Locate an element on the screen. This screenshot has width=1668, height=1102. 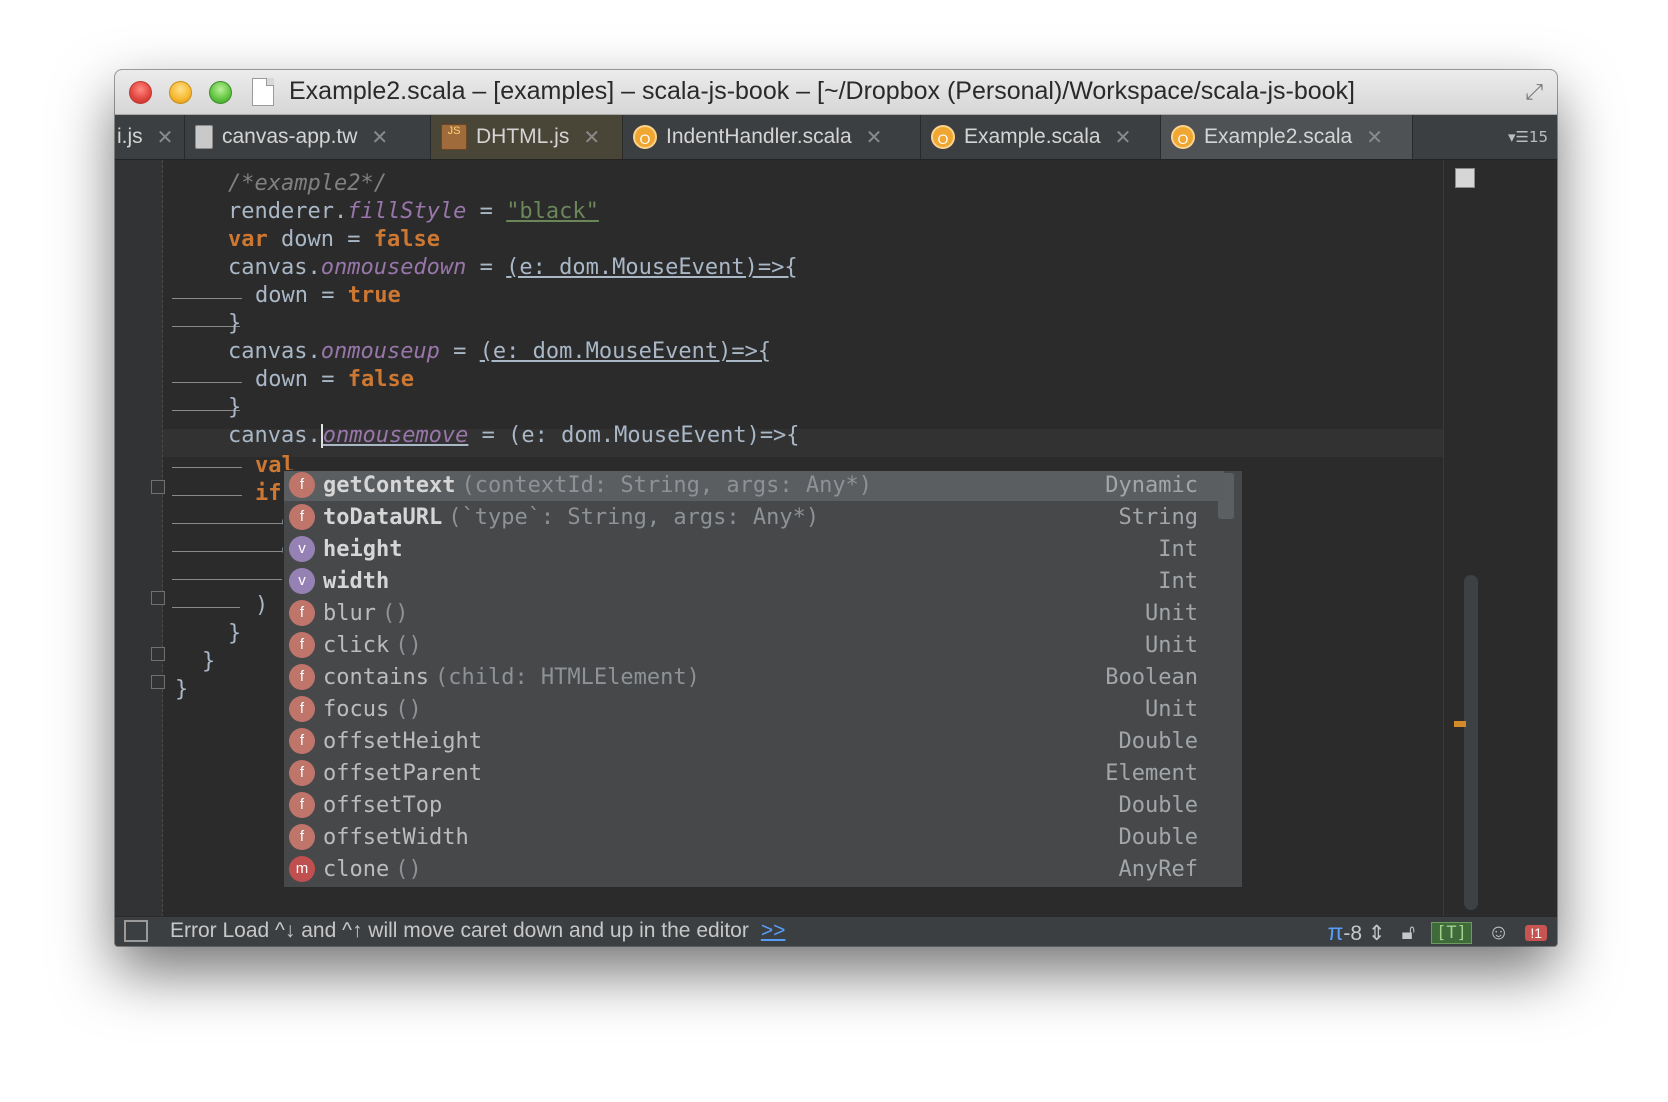
code-line: var down = false is located at coordinates (334, 240).